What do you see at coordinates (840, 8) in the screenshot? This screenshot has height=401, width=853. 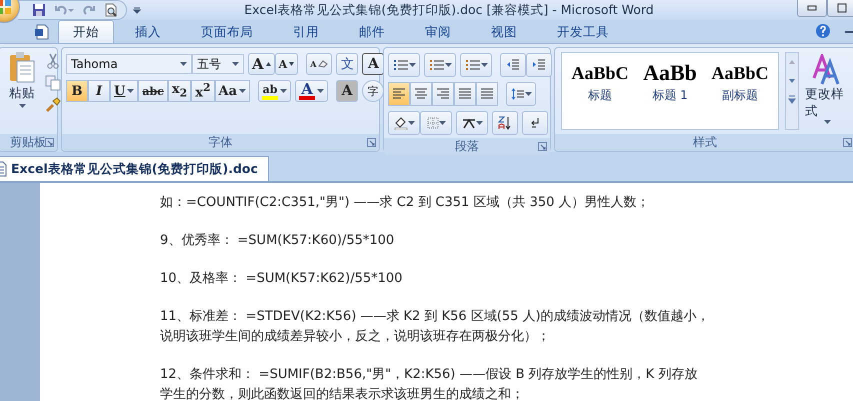 I see `maximize-button` at bounding box center [840, 8].